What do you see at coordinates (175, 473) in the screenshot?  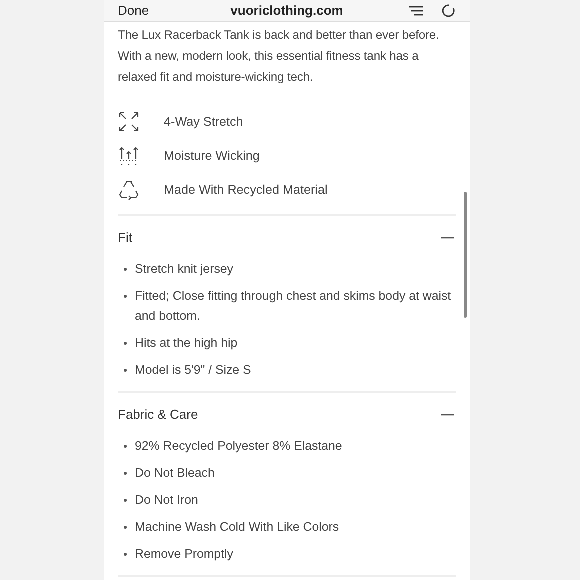 I see `list-item-text: Do Not Bleach` at bounding box center [175, 473].